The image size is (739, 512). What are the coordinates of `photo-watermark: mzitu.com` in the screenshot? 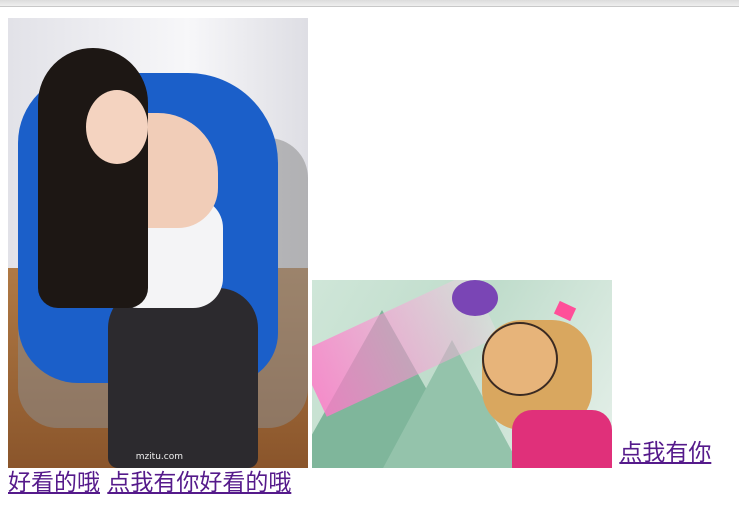 It's located at (159, 457).